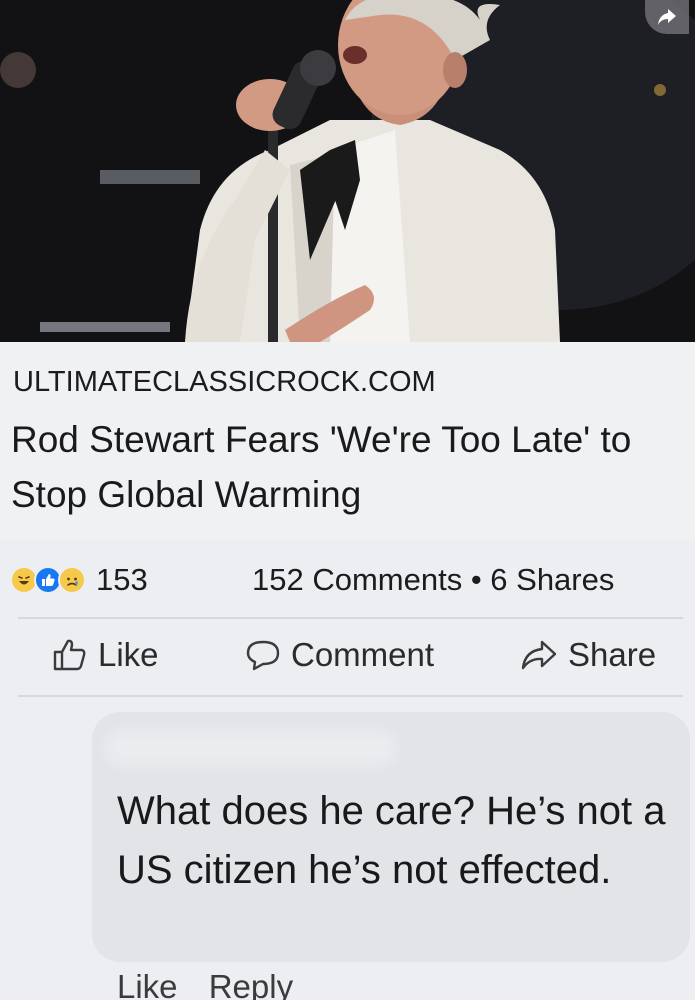 Image resolution: width=695 pixels, height=1000 pixels. Describe the element at coordinates (263, 655) in the screenshot. I see `speech-bubble-icon` at that location.